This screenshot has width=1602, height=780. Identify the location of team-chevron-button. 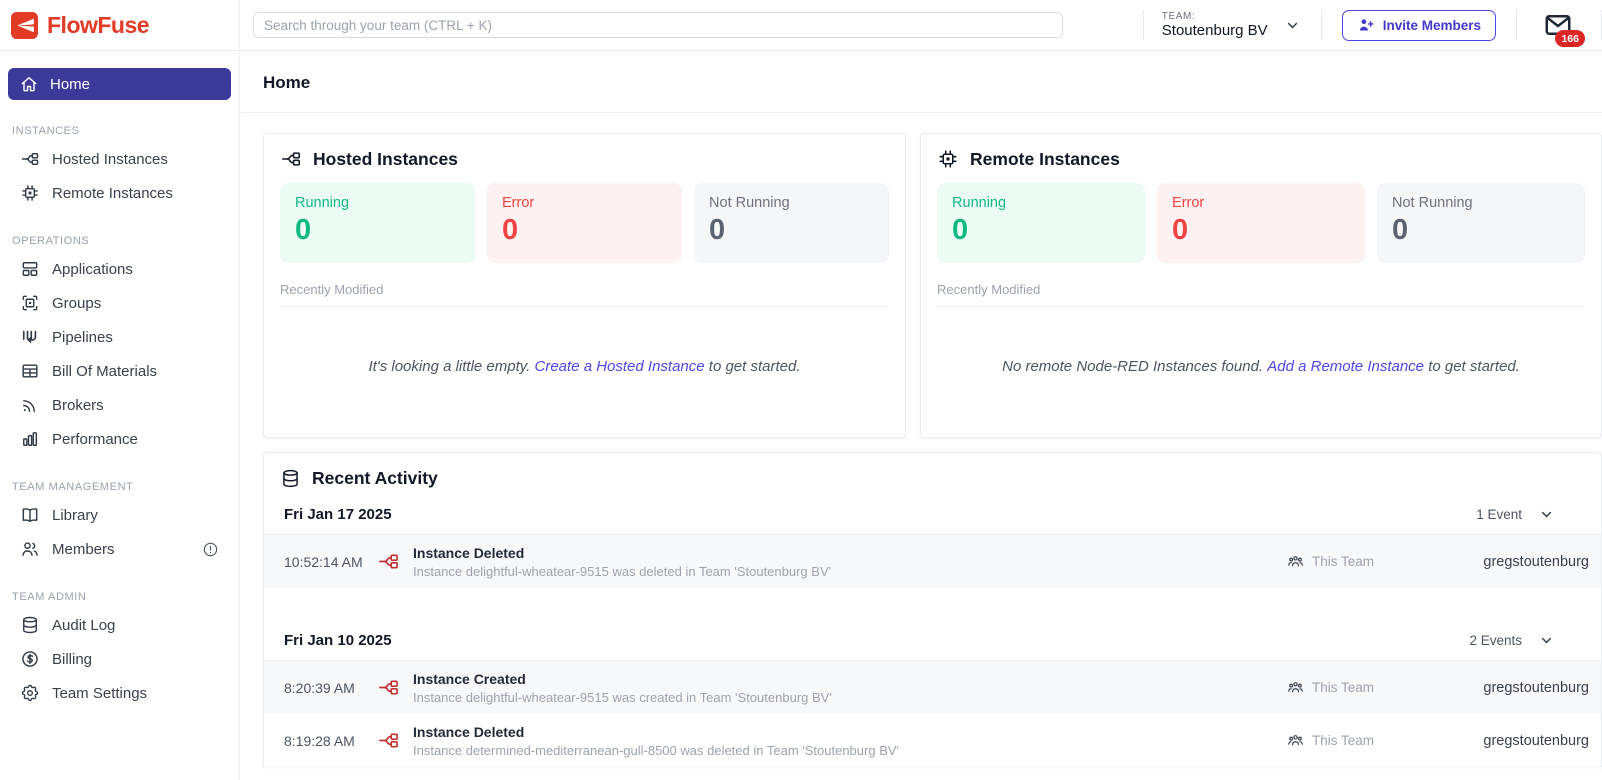
(1292, 25).